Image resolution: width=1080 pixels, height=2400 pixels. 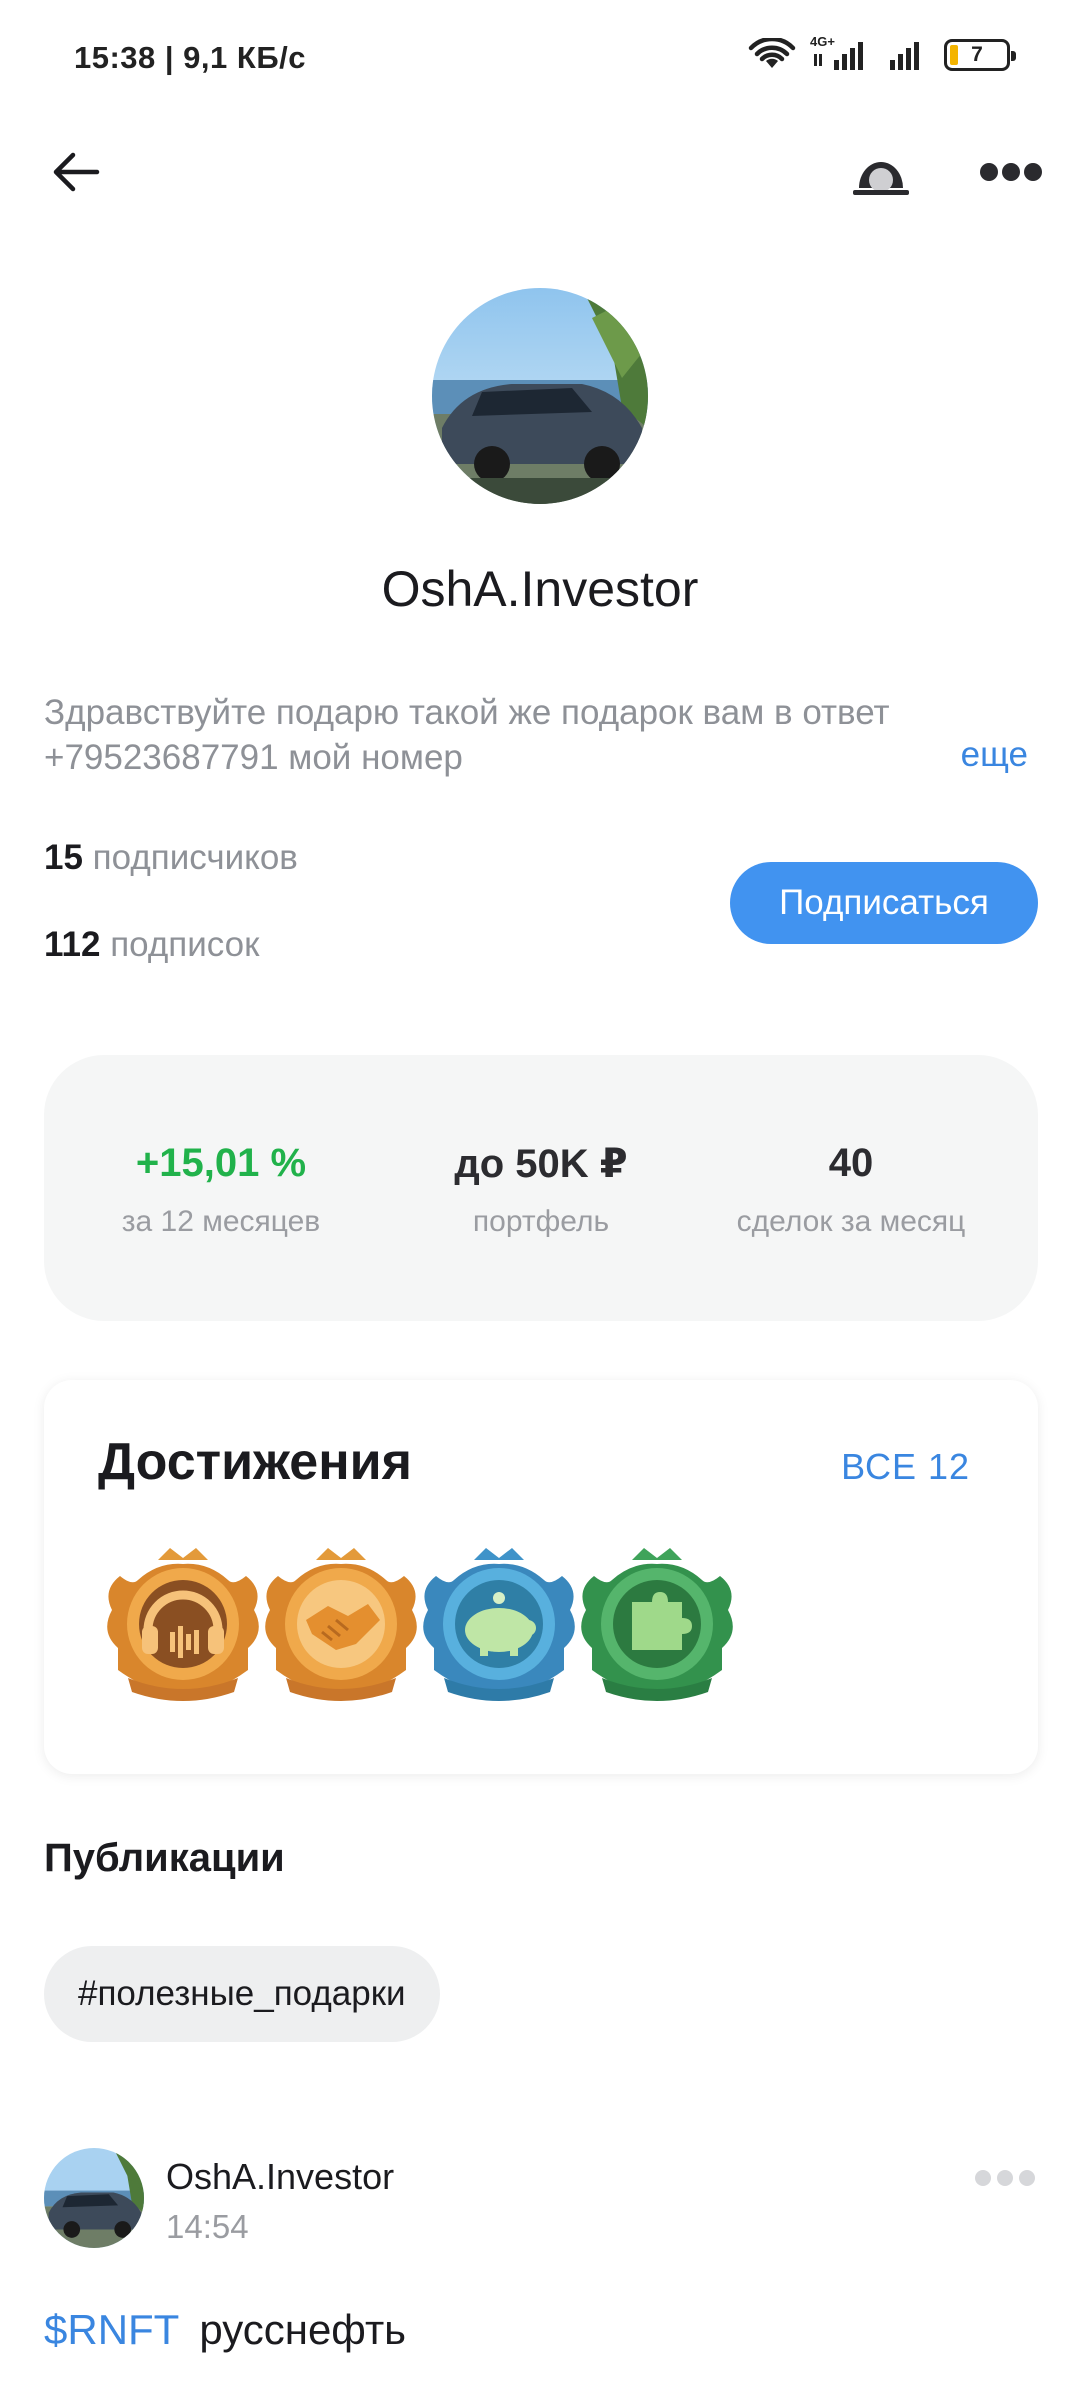 What do you see at coordinates (111, 2329) in the screenshot?
I see `post-ticker-link: $RNFT` at bounding box center [111, 2329].